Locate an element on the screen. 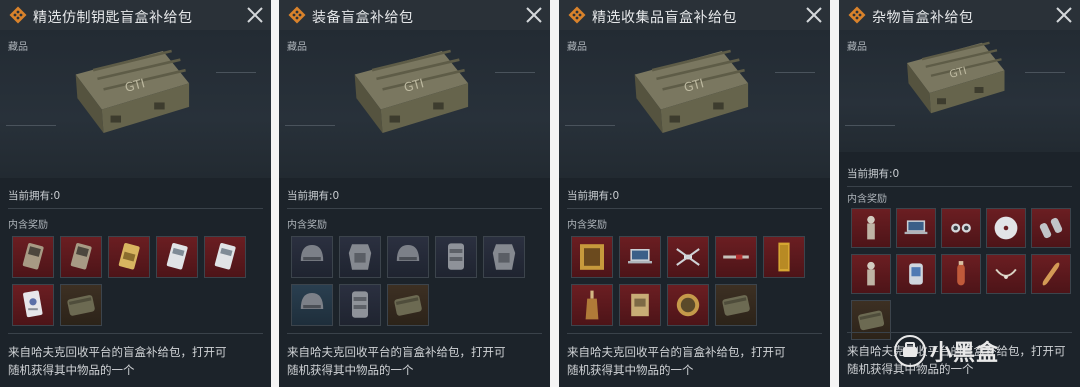 This screenshot has width=1080, height=387. panel-header: 精选收集品盲盒补给包 is located at coordinates (694, 15).